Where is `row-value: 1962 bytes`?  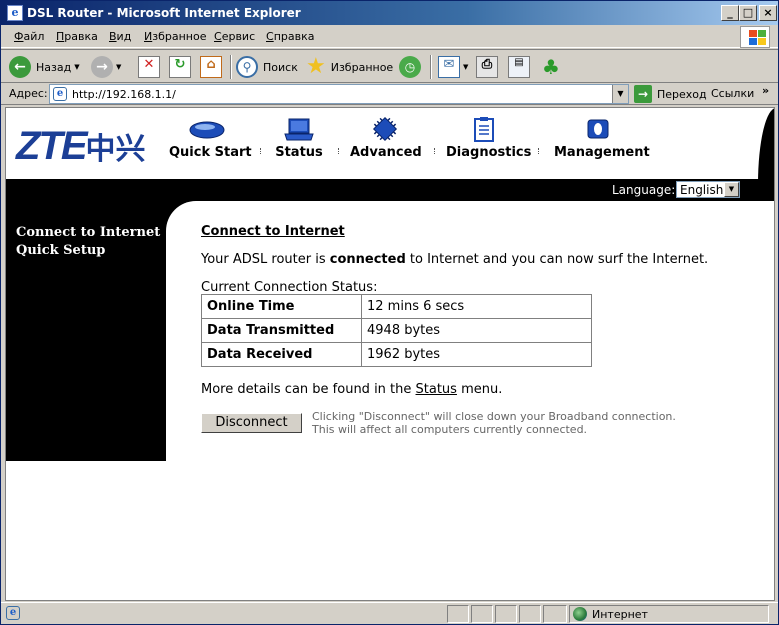
row-value: 1962 bytes is located at coordinates (476, 354).